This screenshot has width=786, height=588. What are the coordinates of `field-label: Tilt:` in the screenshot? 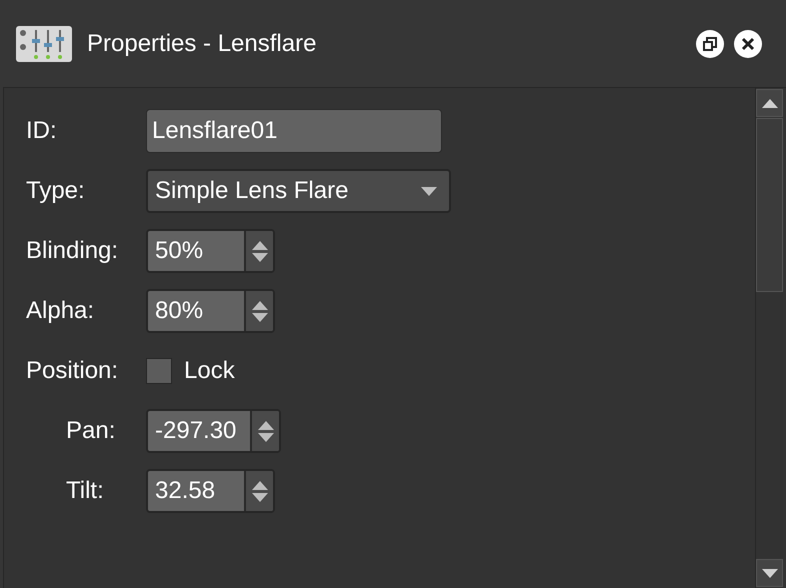 It's located at (85, 490).